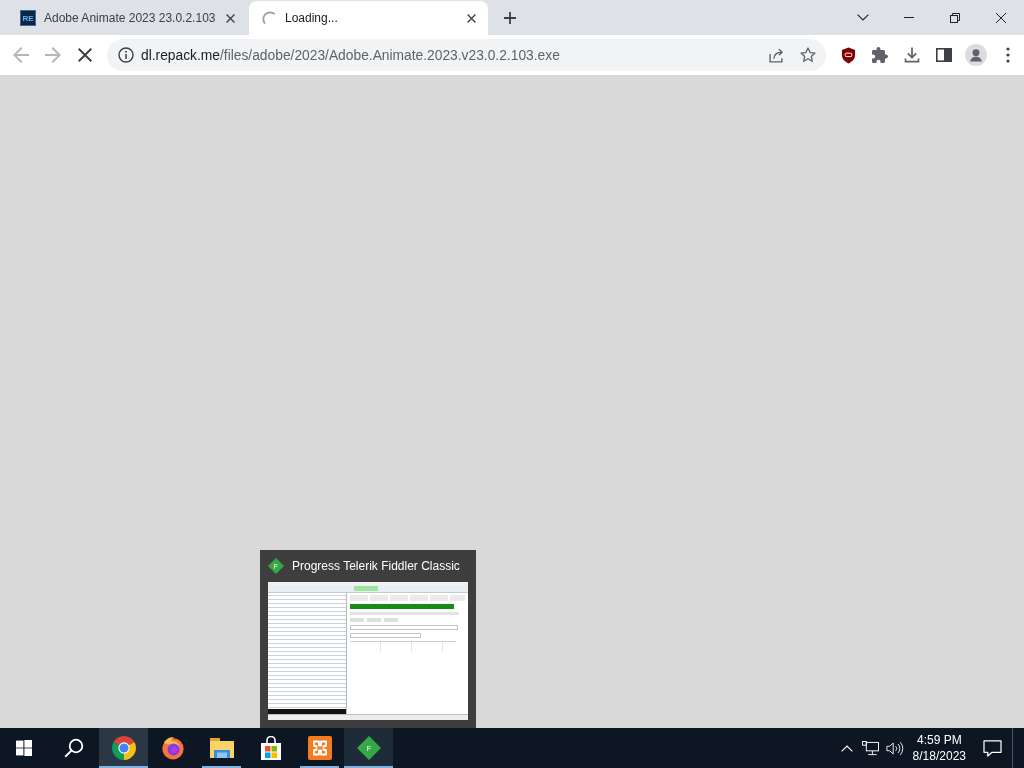 The image size is (1024, 768). I want to click on xampp-icon, so click(319, 748).